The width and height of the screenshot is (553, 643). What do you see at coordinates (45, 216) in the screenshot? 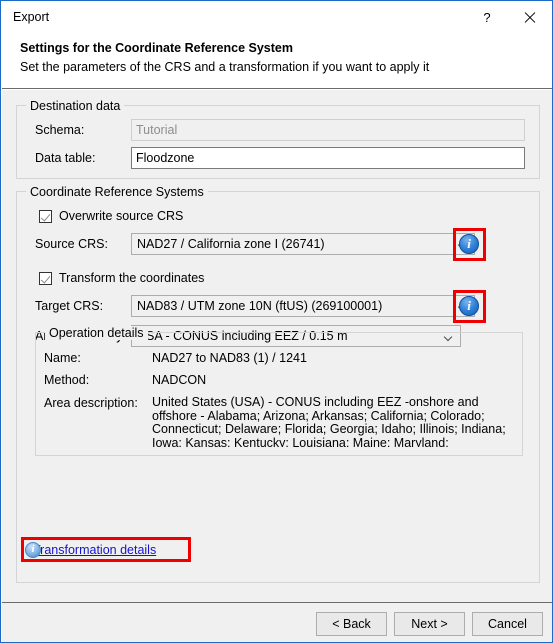
I see `overwrite-source-crs-checkbox` at bounding box center [45, 216].